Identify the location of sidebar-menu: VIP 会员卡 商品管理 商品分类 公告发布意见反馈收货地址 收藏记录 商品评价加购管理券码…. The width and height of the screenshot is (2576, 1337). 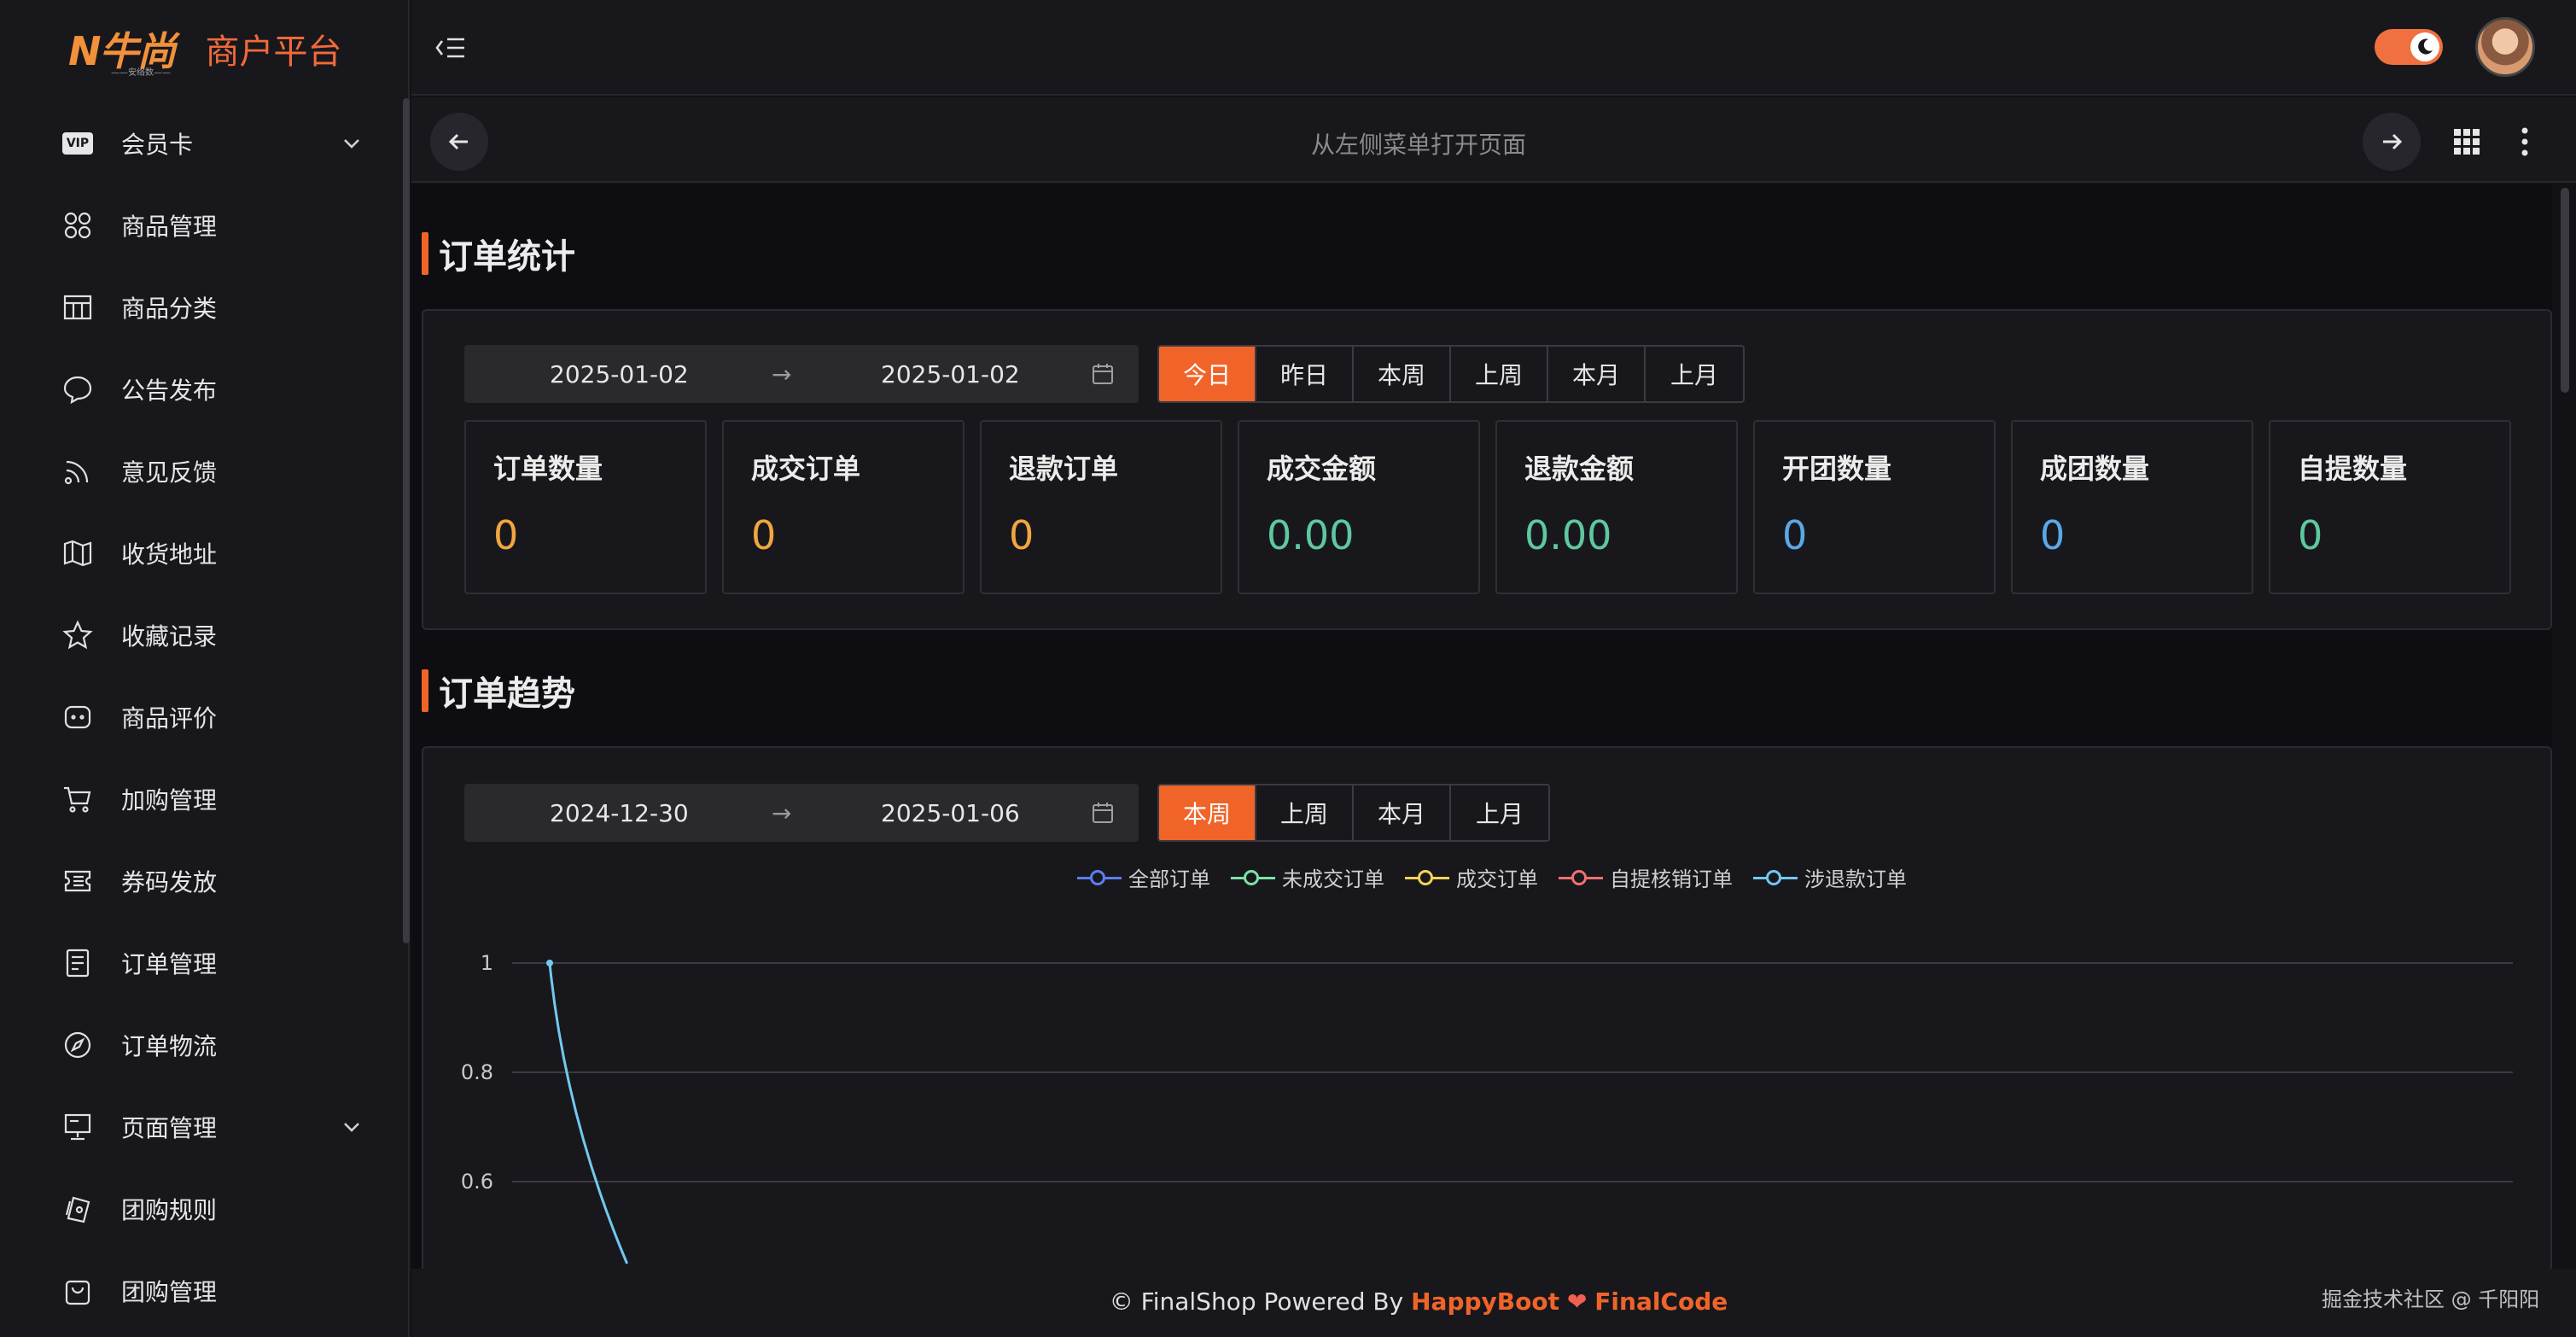
(200, 717).